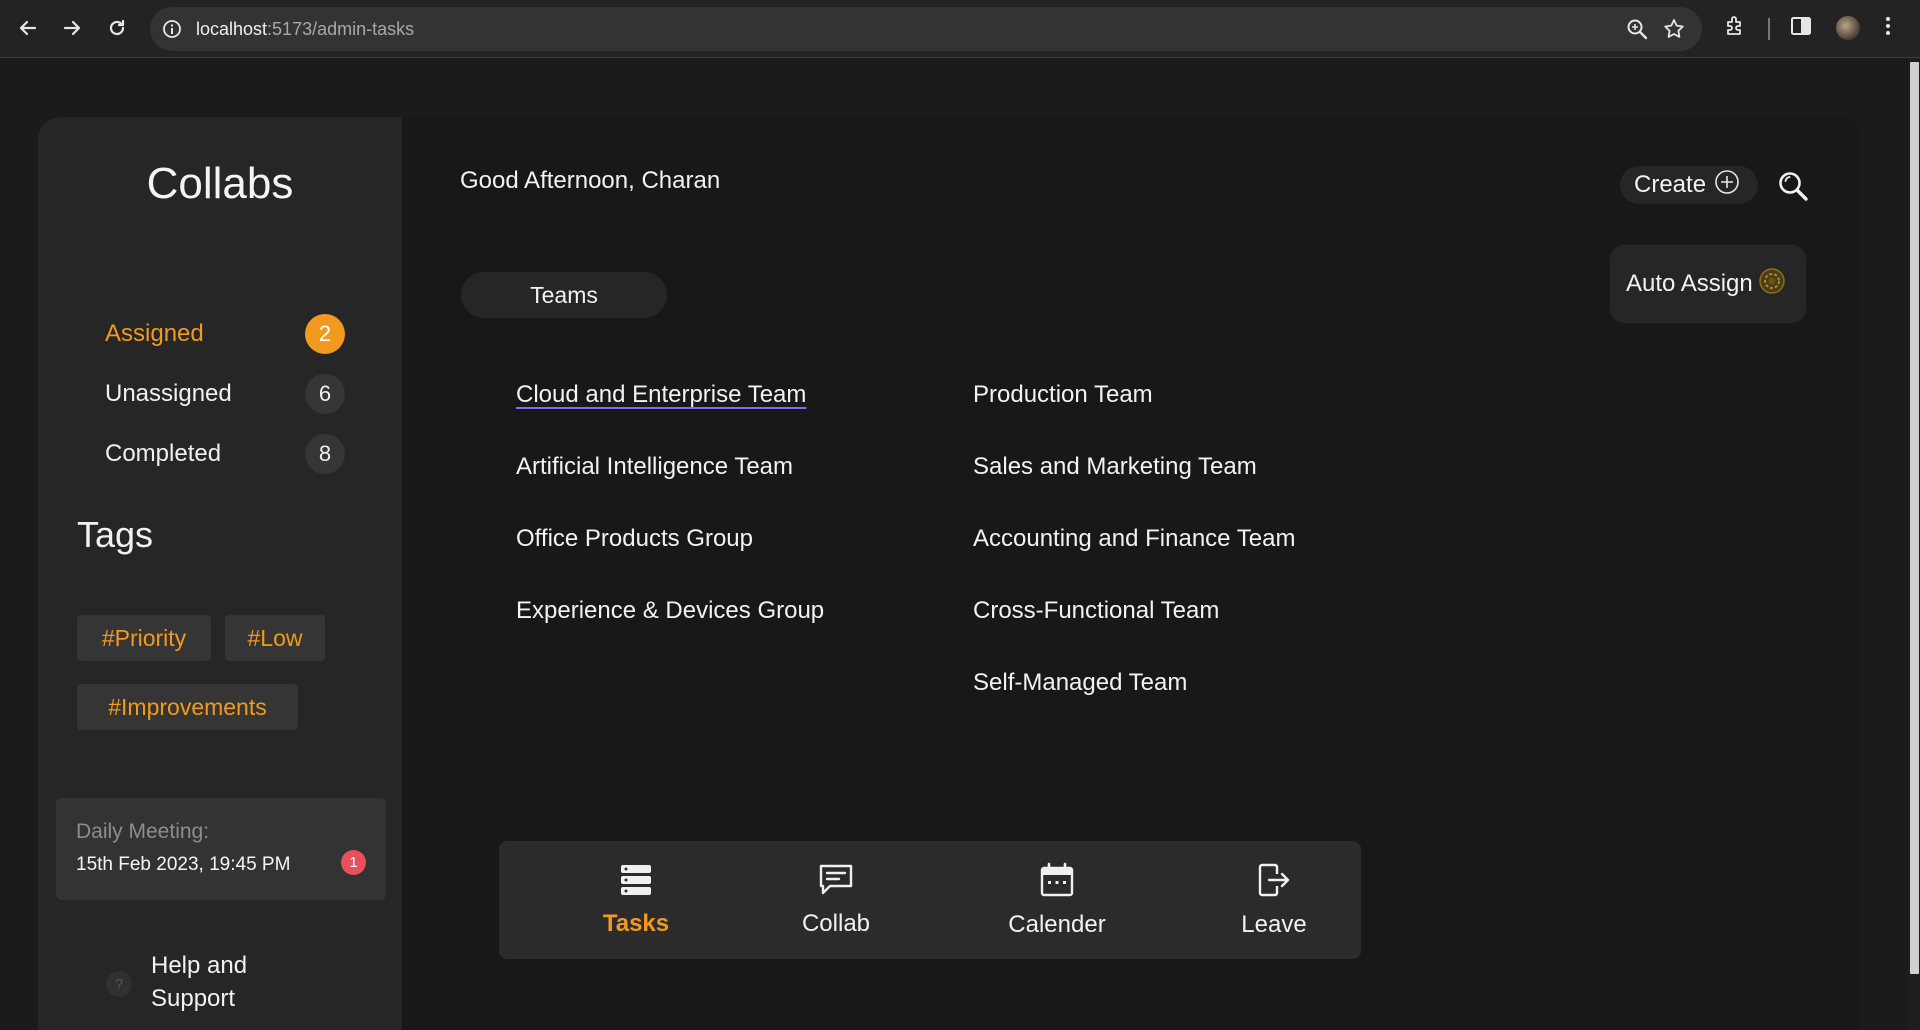 The image size is (1920, 1030). I want to click on meeting-card: Daily Meeting: 15th Feb 2023, 19:45 PM 1, so click(221, 849).